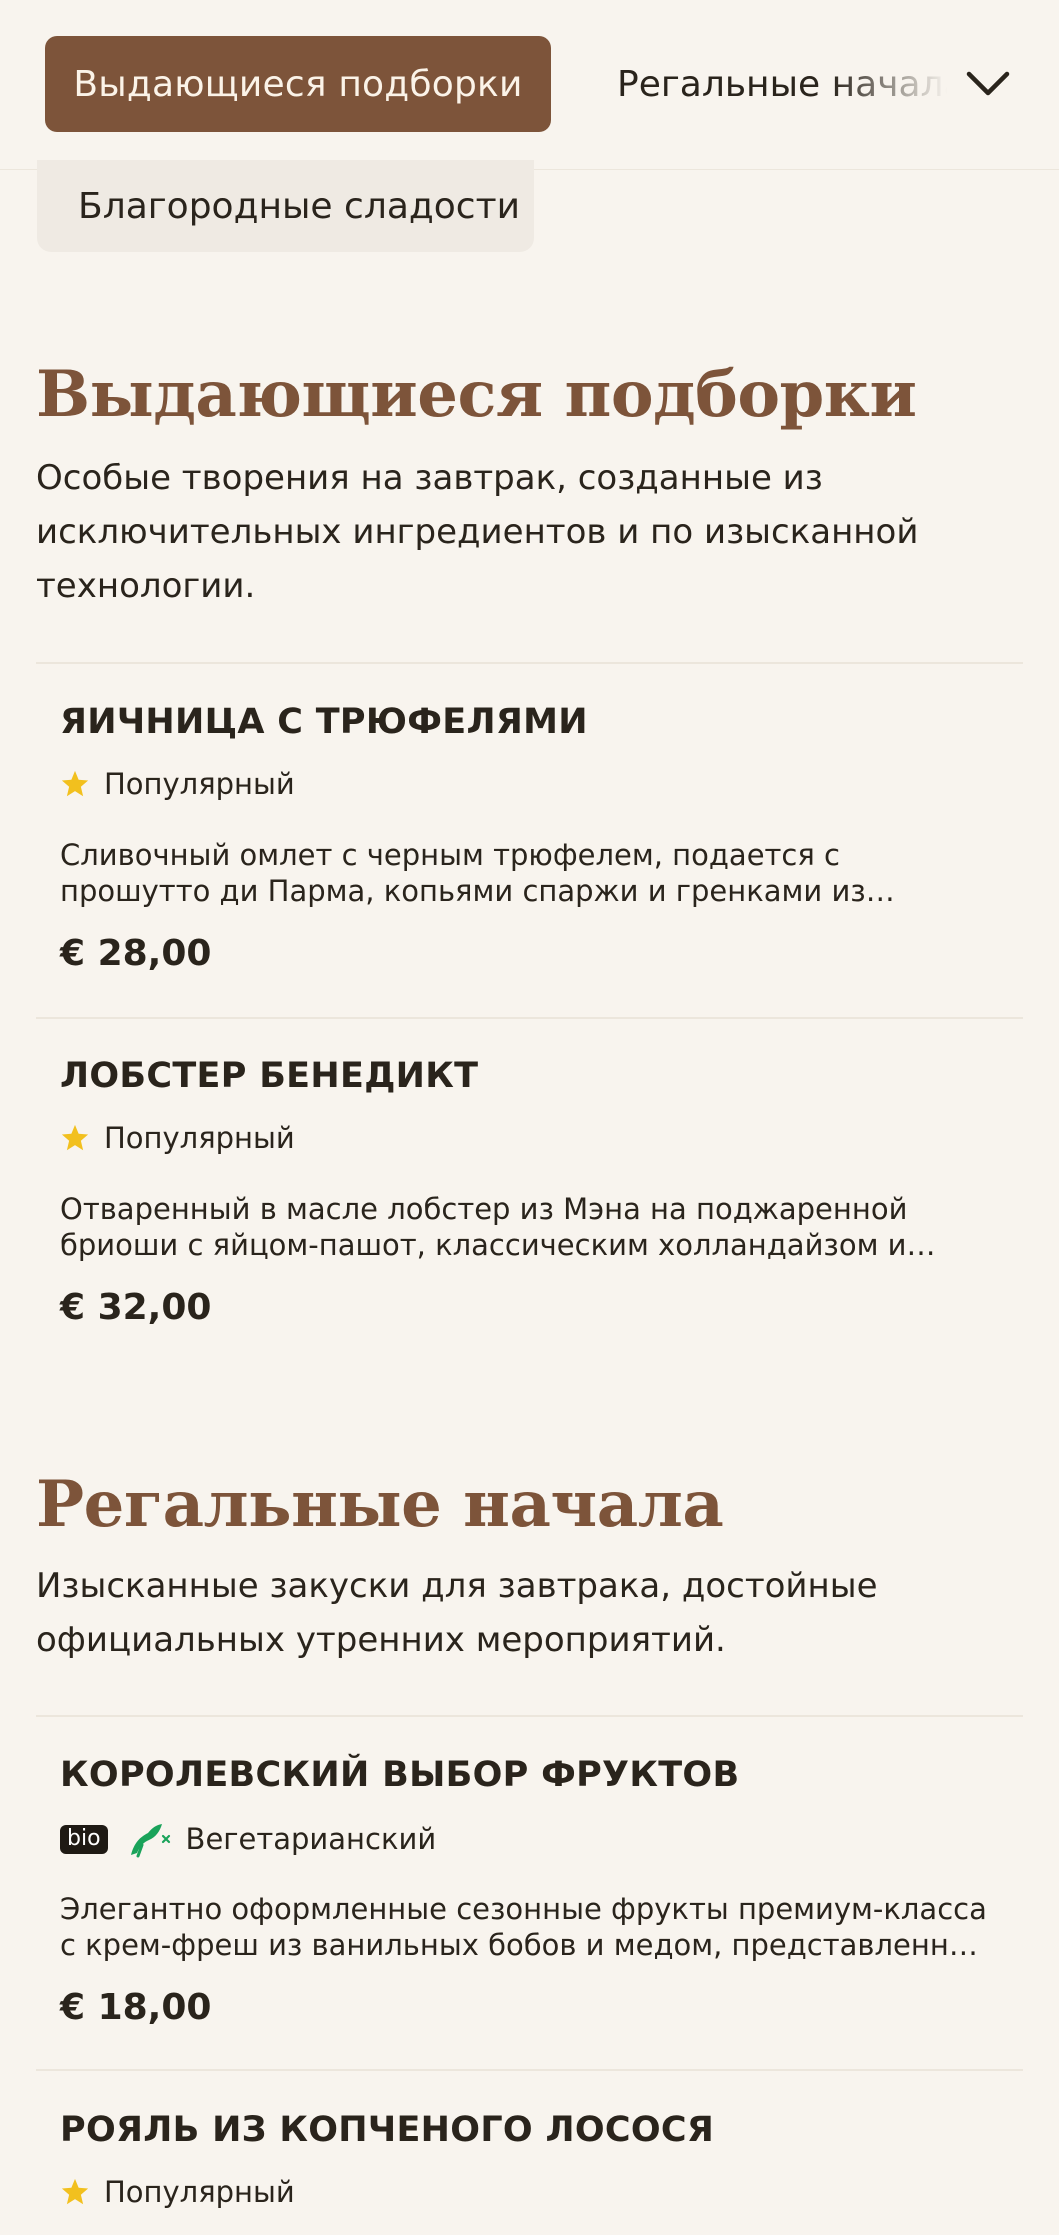 Image resolution: width=1059 pixels, height=2235 pixels. I want to click on category-nav: Выдающиеся подборки Регальные начала, so click(529, 85).